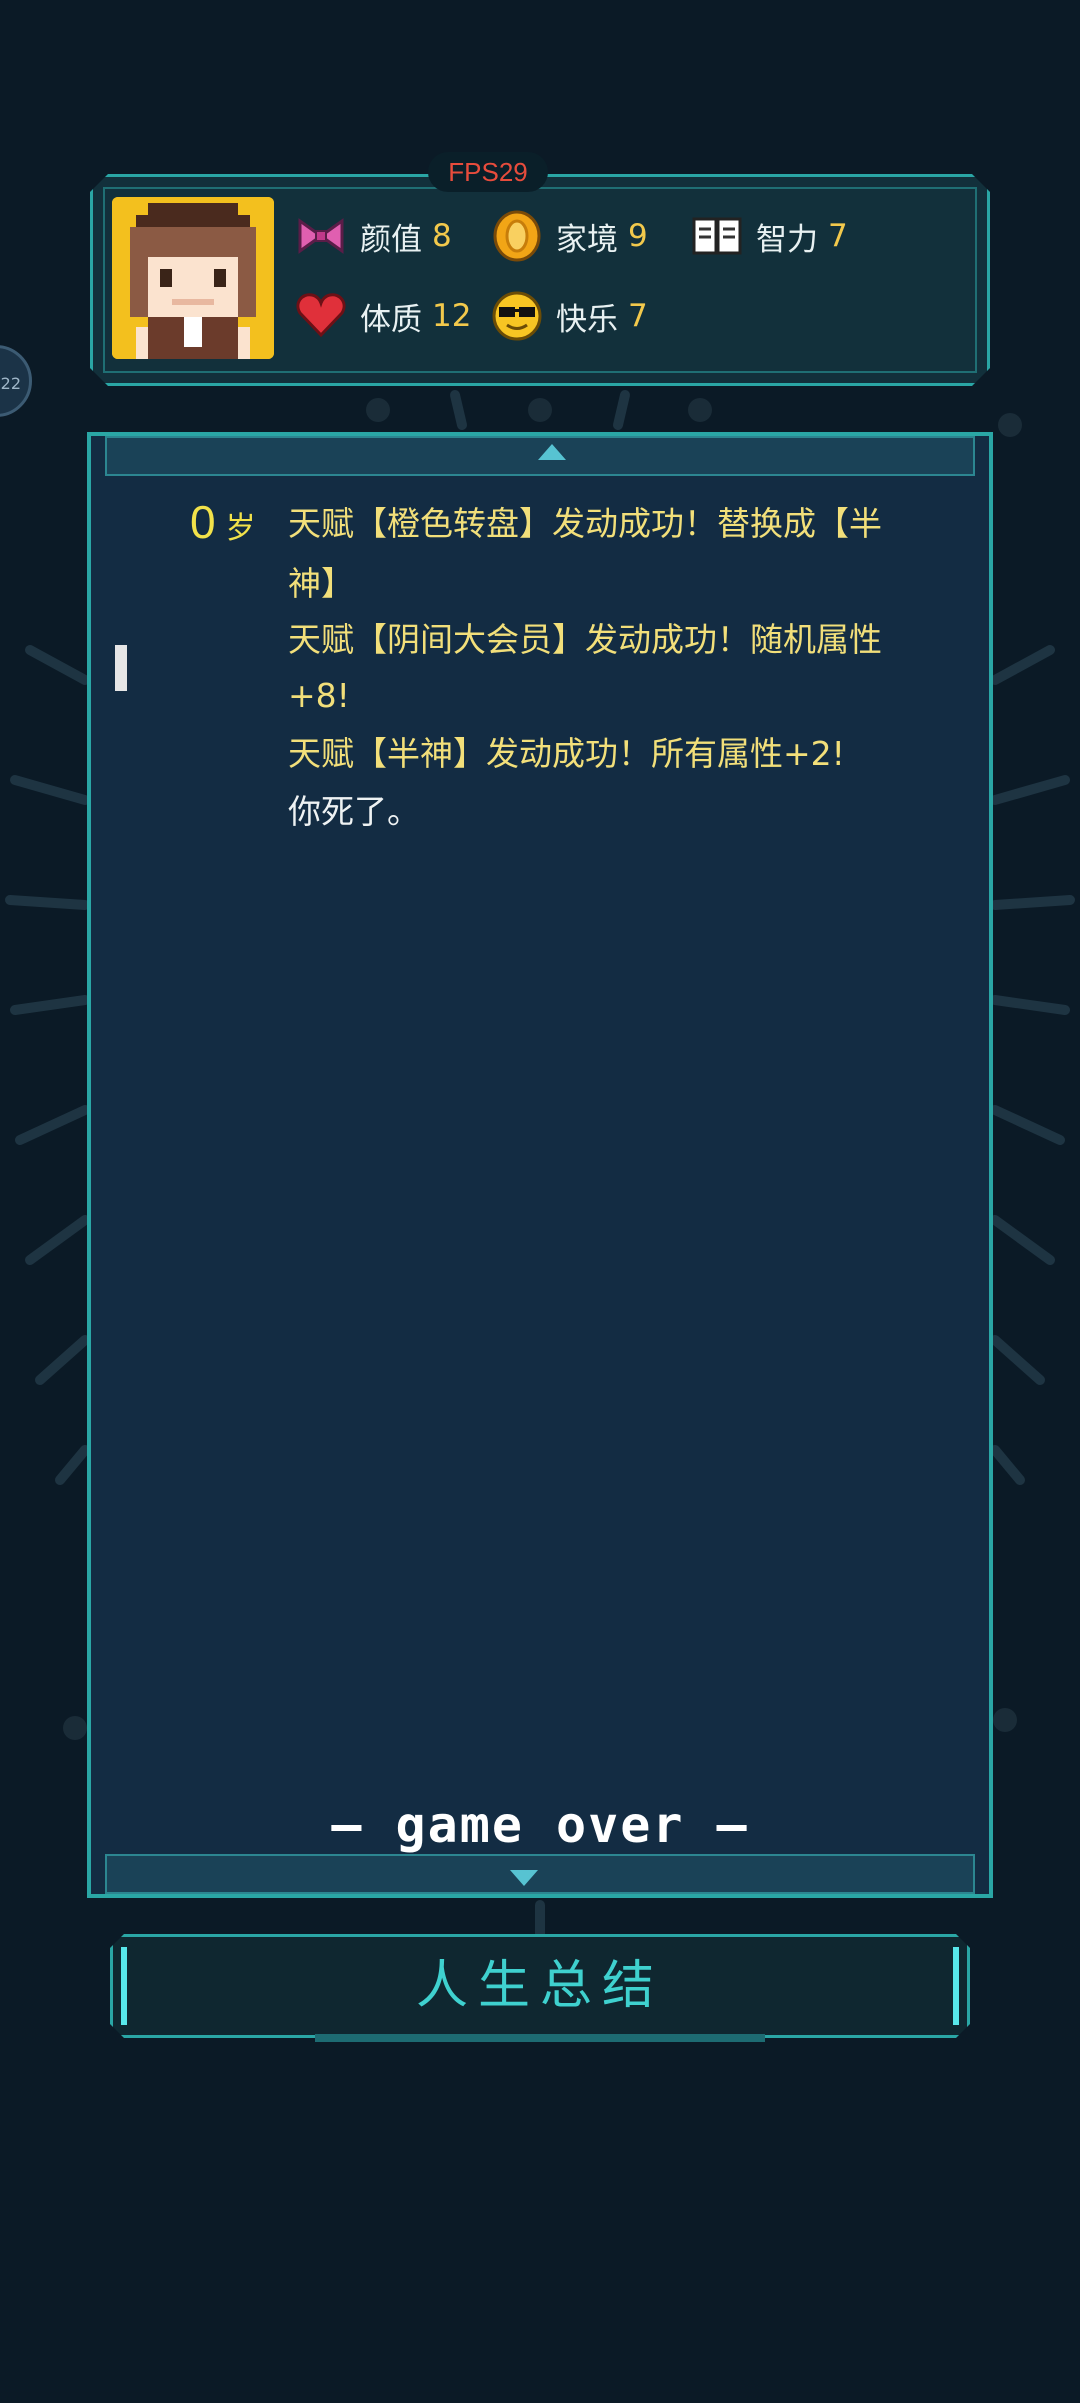 The image size is (1080, 2403). Describe the element at coordinates (638, 236) in the screenshot. I see `stat-value: 9` at that location.